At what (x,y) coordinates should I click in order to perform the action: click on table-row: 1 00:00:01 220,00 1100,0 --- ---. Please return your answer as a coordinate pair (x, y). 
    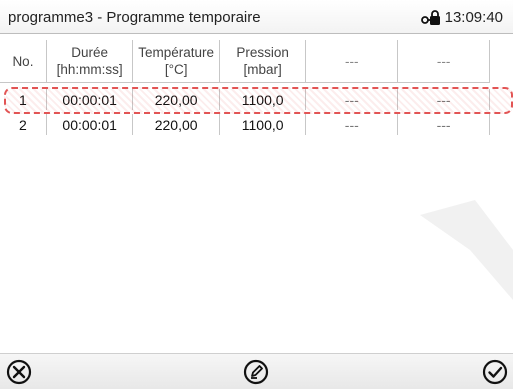
    Looking at the image, I should click on (245, 99).